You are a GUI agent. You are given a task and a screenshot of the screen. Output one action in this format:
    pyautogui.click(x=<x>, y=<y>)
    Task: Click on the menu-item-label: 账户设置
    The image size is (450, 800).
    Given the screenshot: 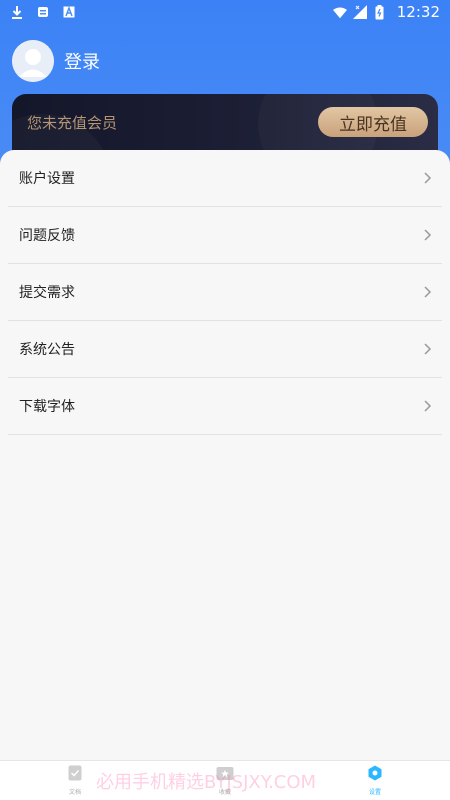 What is the action you would take?
    pyautogui.click(x=47, y=179)
    